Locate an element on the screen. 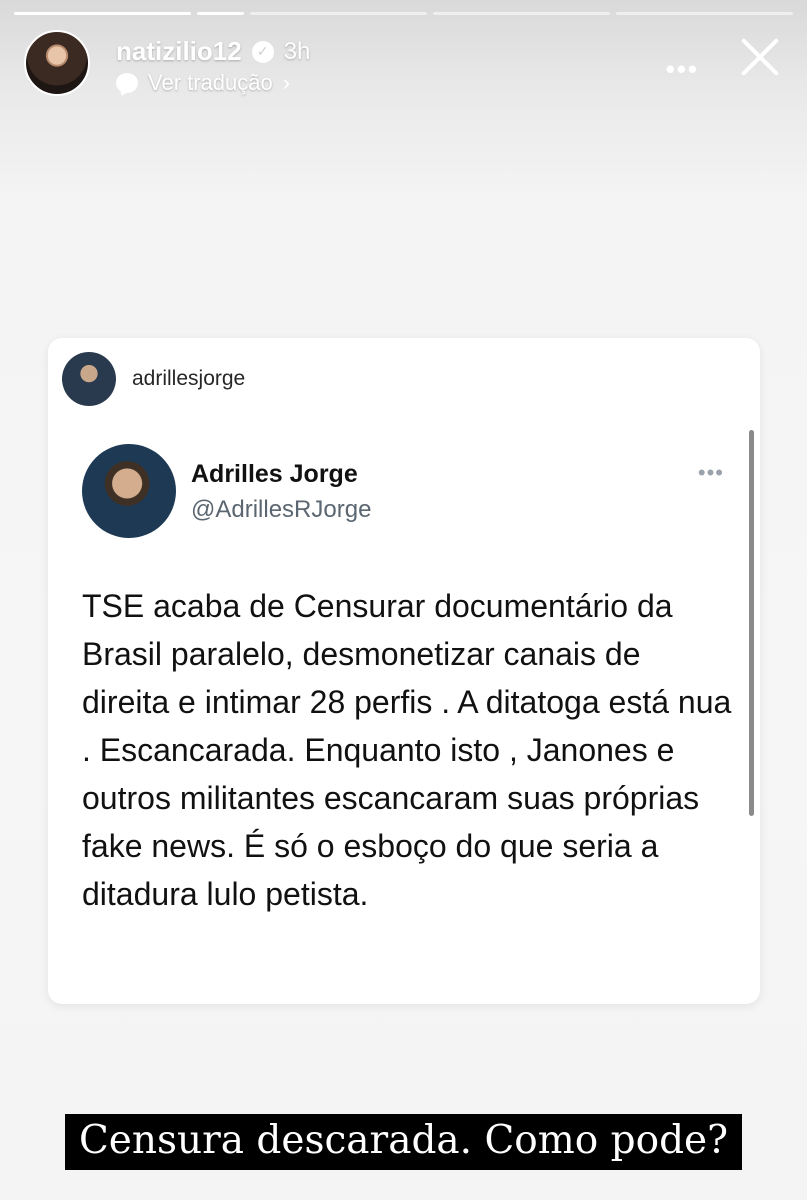 The image size is (807, 1200). avatar is located at coordinates (57, 63).